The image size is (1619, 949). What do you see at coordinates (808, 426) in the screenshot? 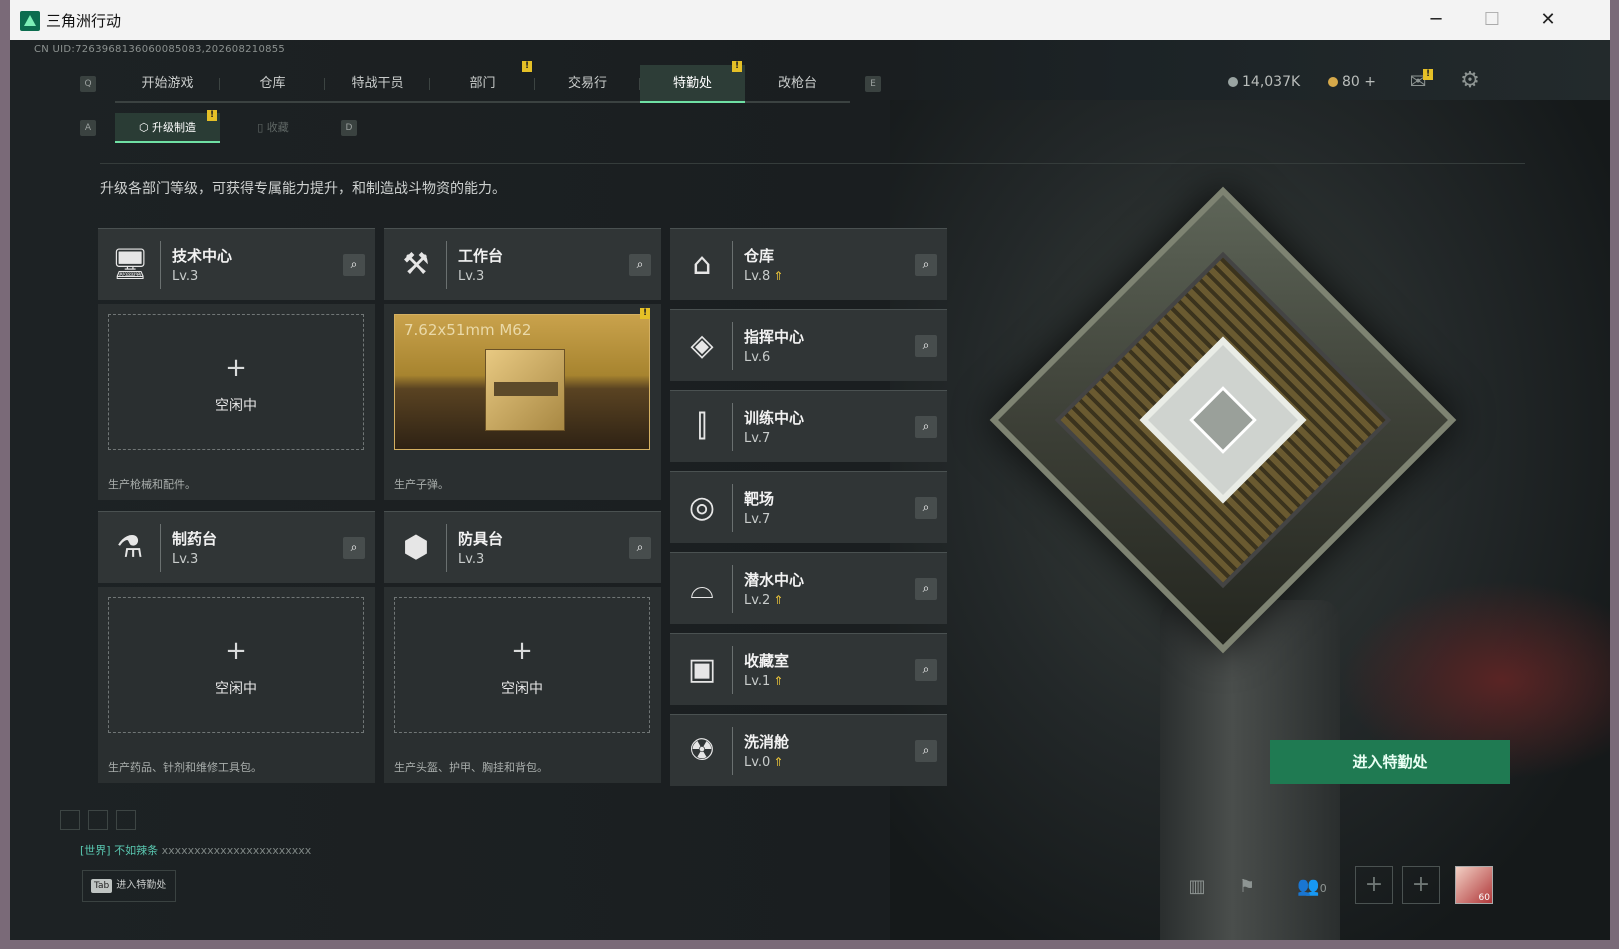
I see `department-card-training-center: ⫿ 训练中心 Lv.7 ⌕` at bounding box center [808, 426].